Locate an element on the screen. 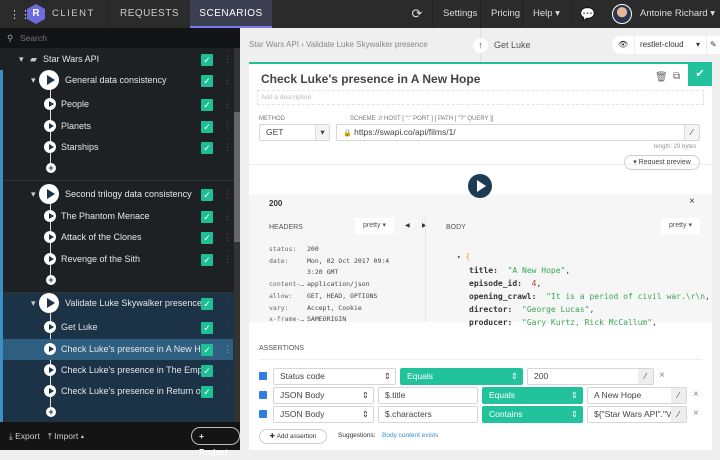 The image size is (720, 460). assertion-value: 200 ⁄ is located at coordinates (590, 376).